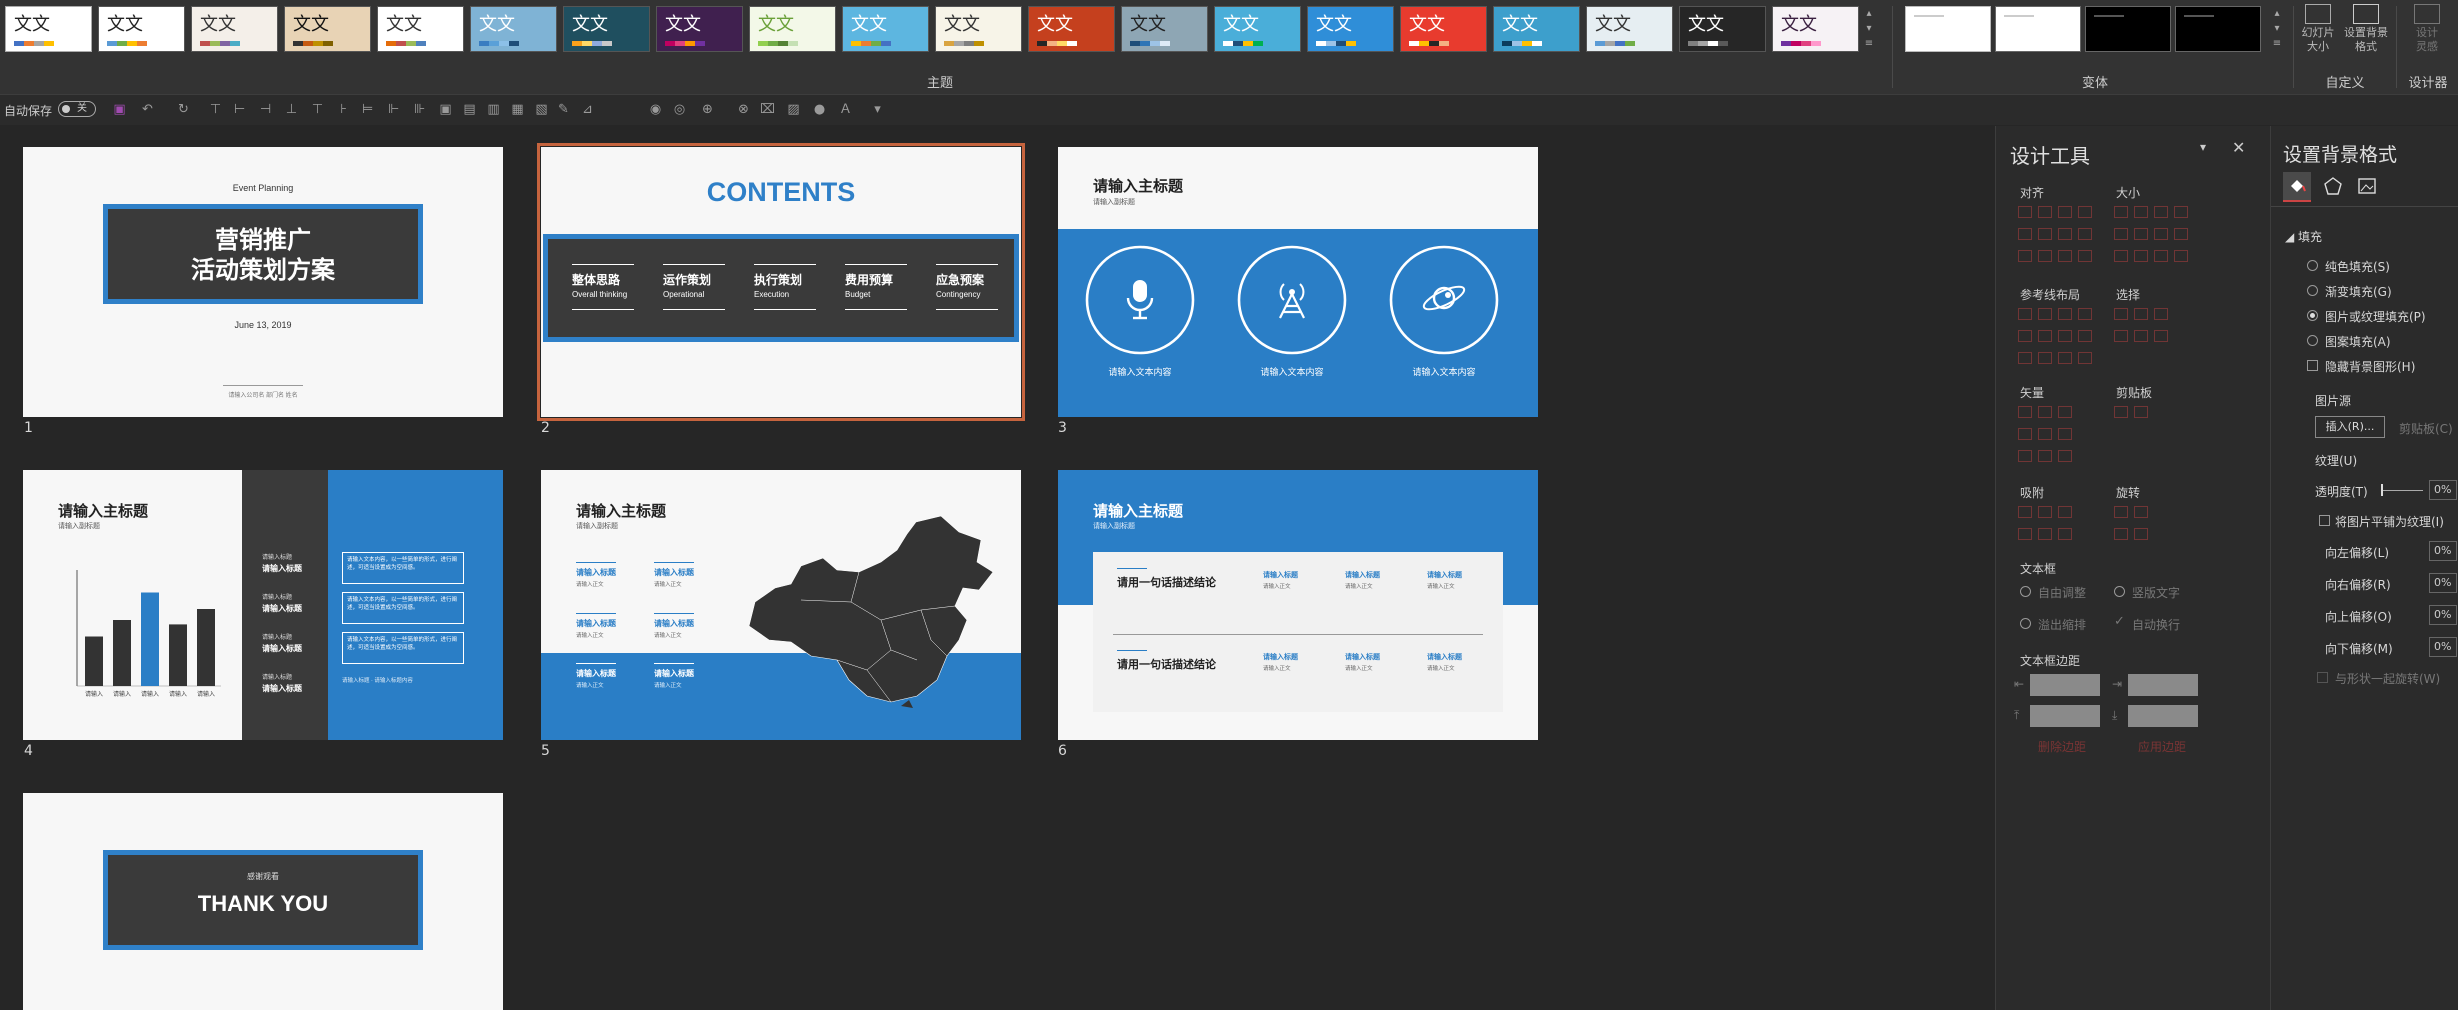 The image size is (2458, 1010). What do you see at coordinates (343, 109) in the screenshot?
I see `distribute-h-icon: ⊦` at bounding box center [343, 109].